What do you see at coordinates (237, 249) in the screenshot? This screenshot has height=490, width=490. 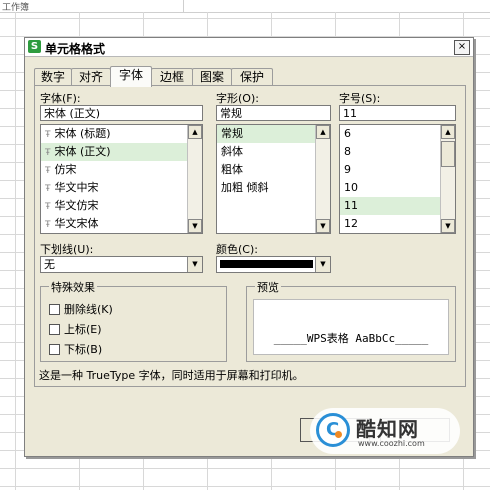 I see `color-label: 颜色(C):` at bounding box center [237, 249].